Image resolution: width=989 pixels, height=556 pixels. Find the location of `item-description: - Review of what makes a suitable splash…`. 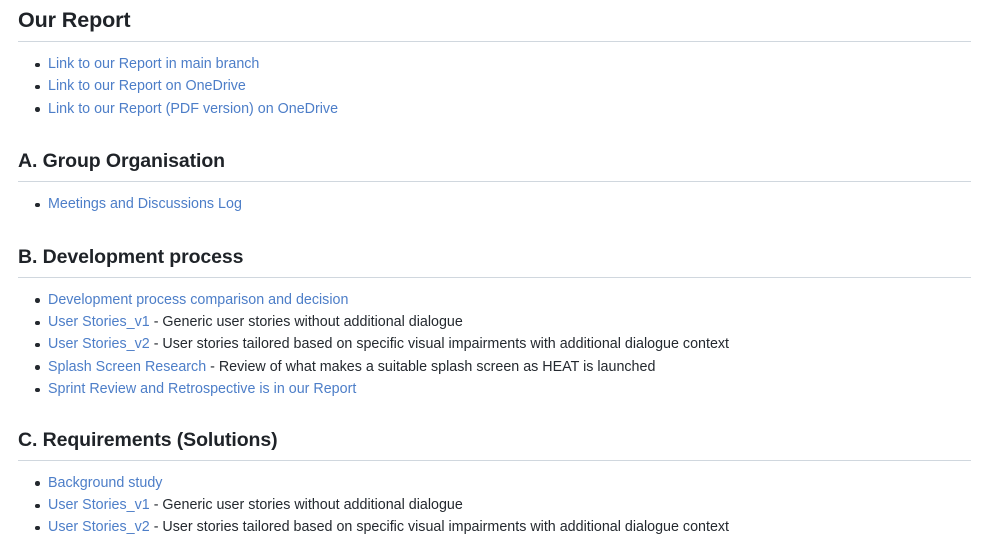

item-description: - Review of what makes a suitable splash… is located at coordinates (431, 366).